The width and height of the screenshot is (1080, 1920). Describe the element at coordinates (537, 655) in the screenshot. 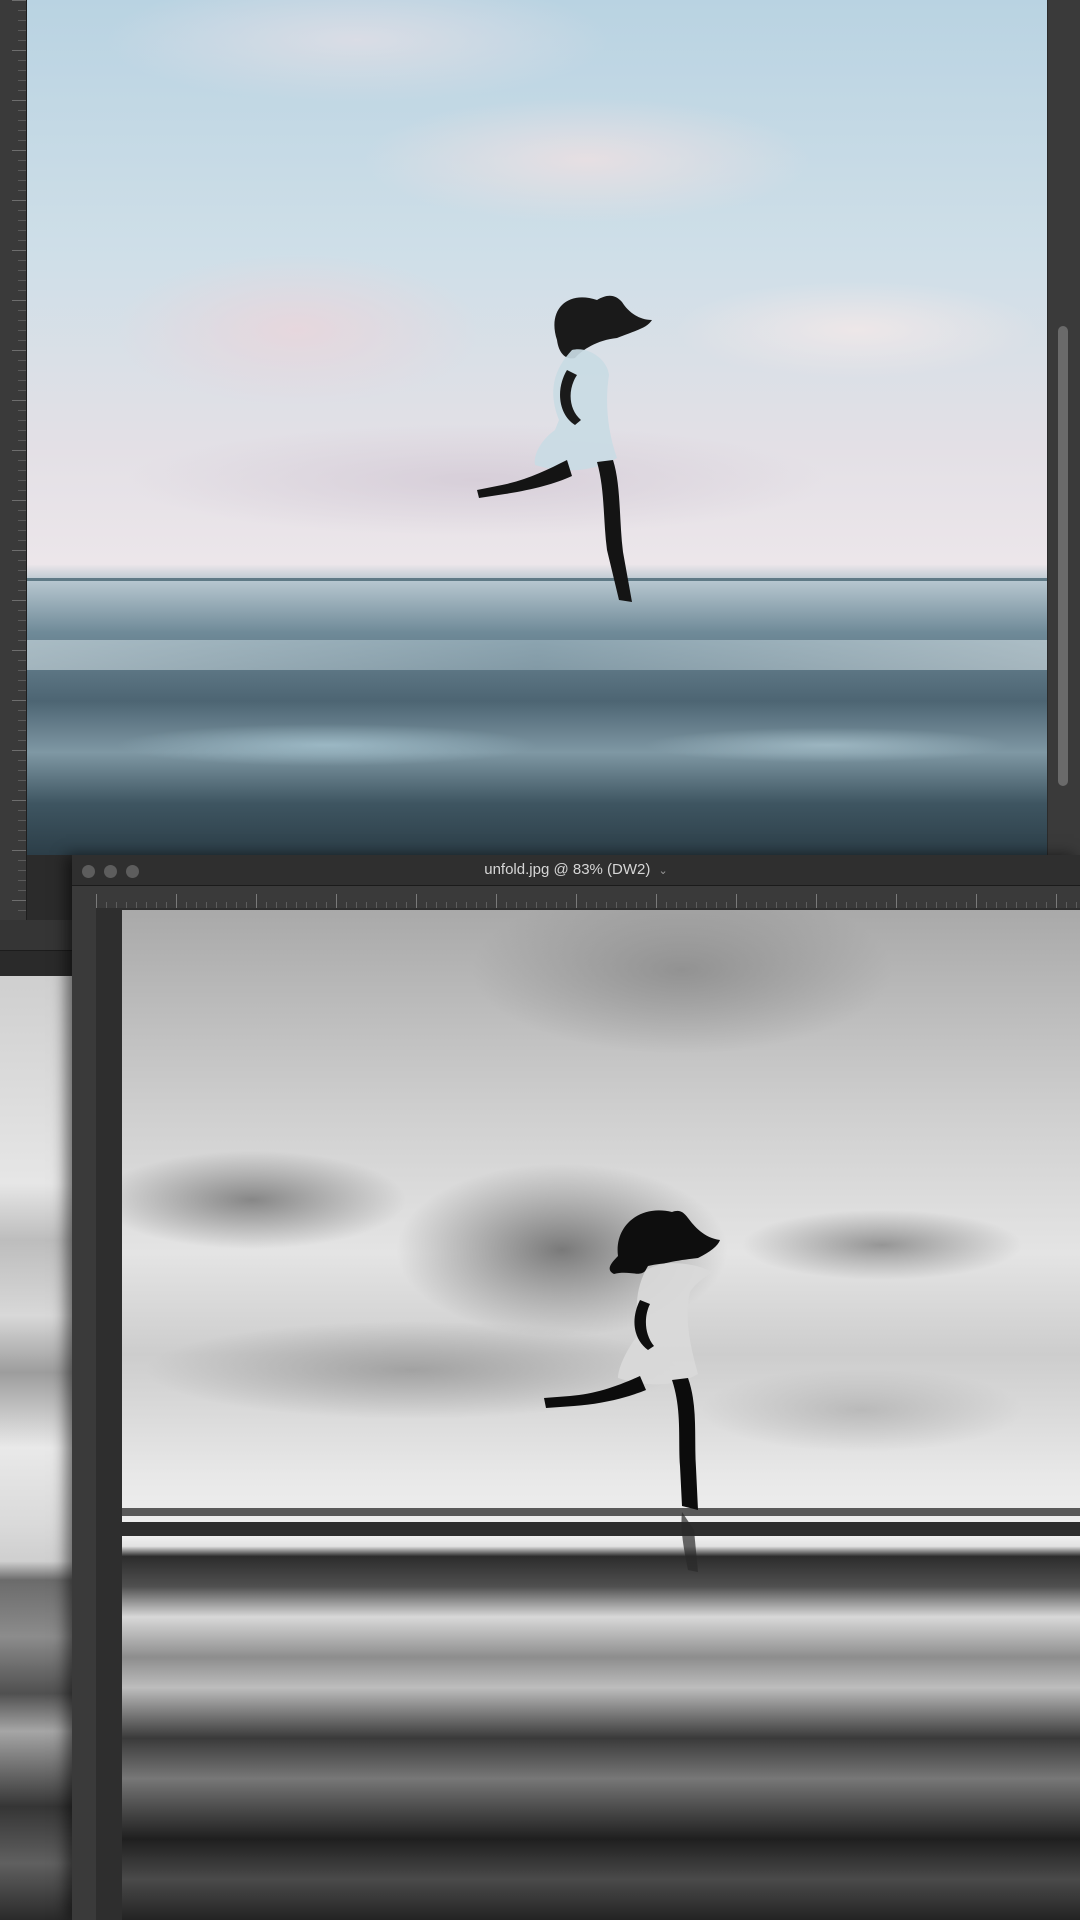

I see `water-reflection` at that location.